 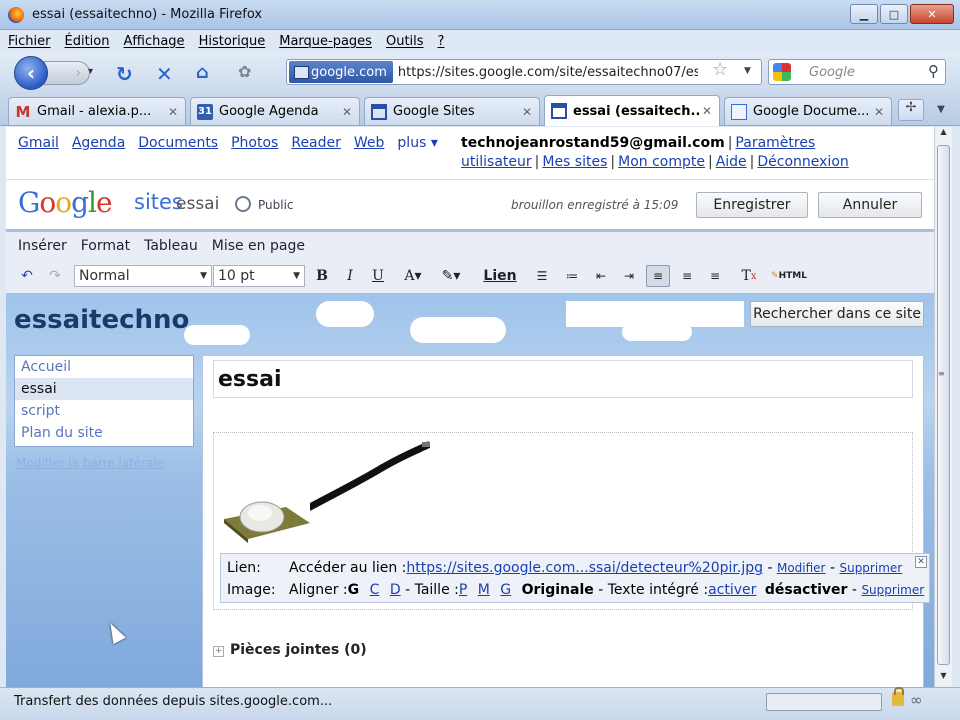 What do you see at coordinates (171, 246) in the screenshot?
I see `editor-menu-tableau: Tableau` at bounding box center [171, 246].